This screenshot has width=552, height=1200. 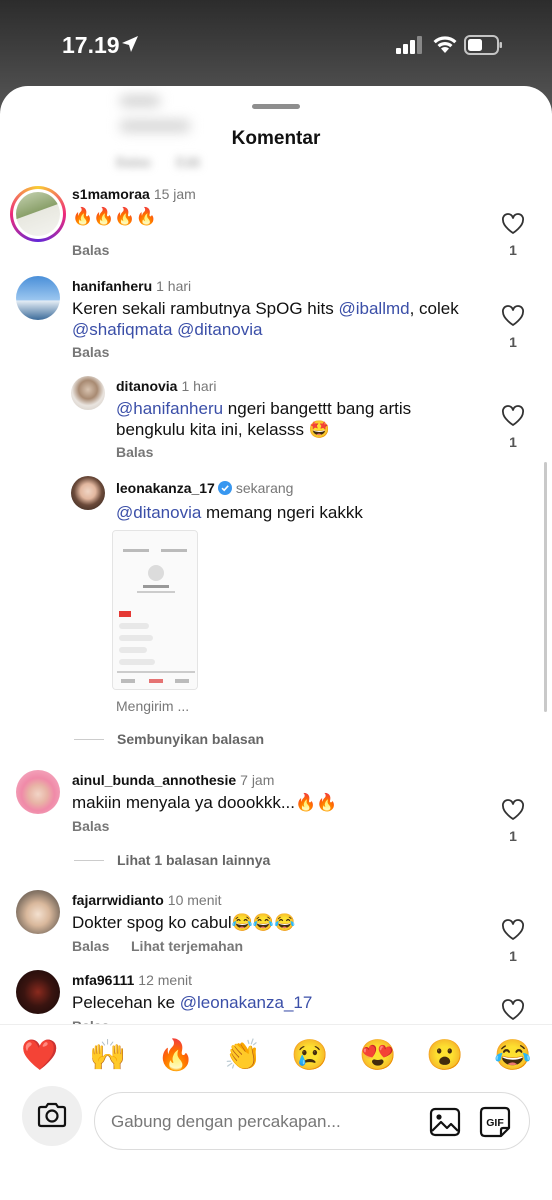 I want to click on comment-time: sekarang, so click(x=264, y=488).